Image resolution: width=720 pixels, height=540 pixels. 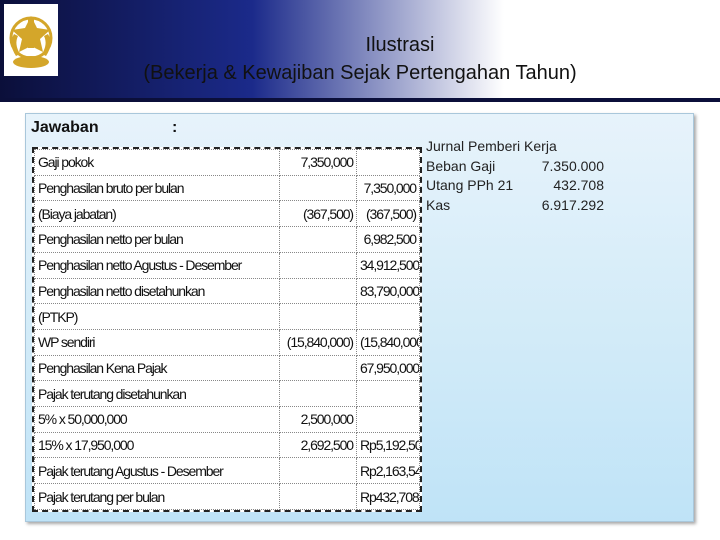 I want to click on row-label: Penghasilan bruto per bulan, so click(x=157, y=188).